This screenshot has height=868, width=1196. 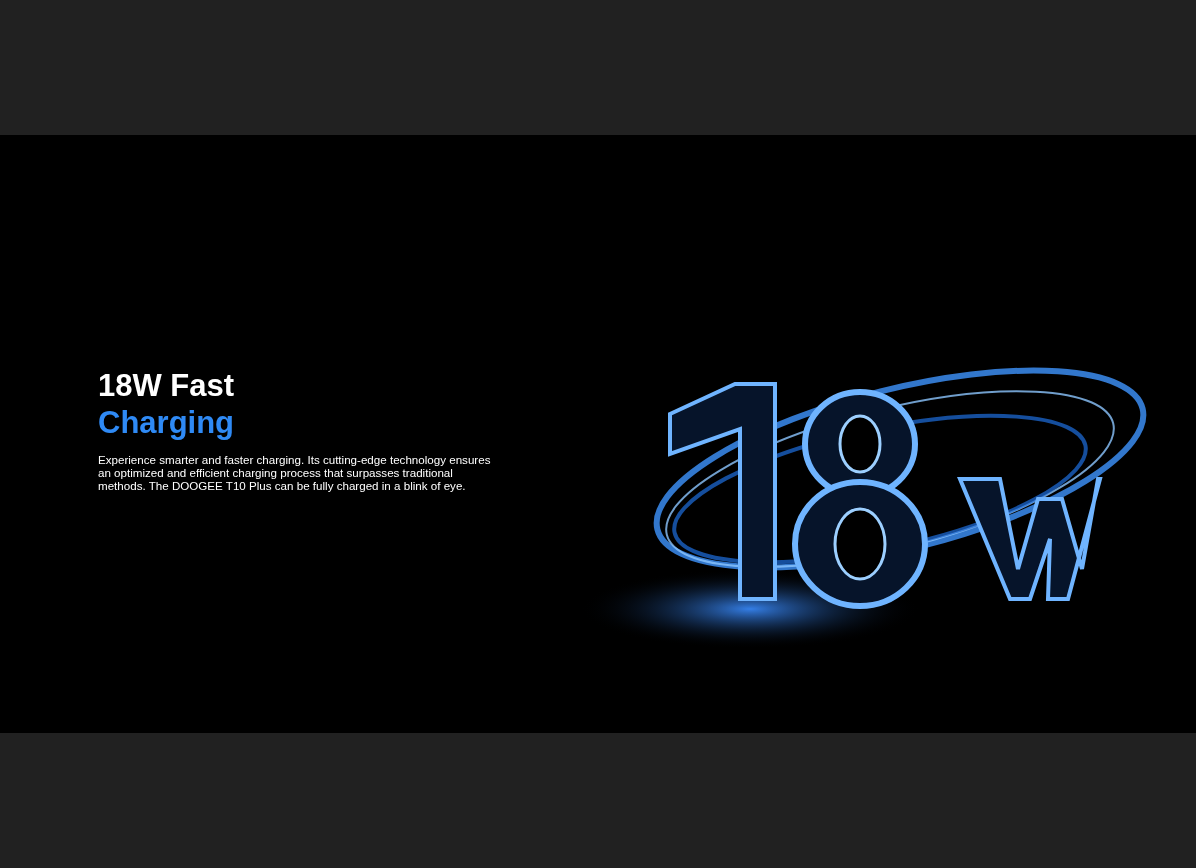 I want to click on heading-line: 18W Fast, so click(x=166, y=385).